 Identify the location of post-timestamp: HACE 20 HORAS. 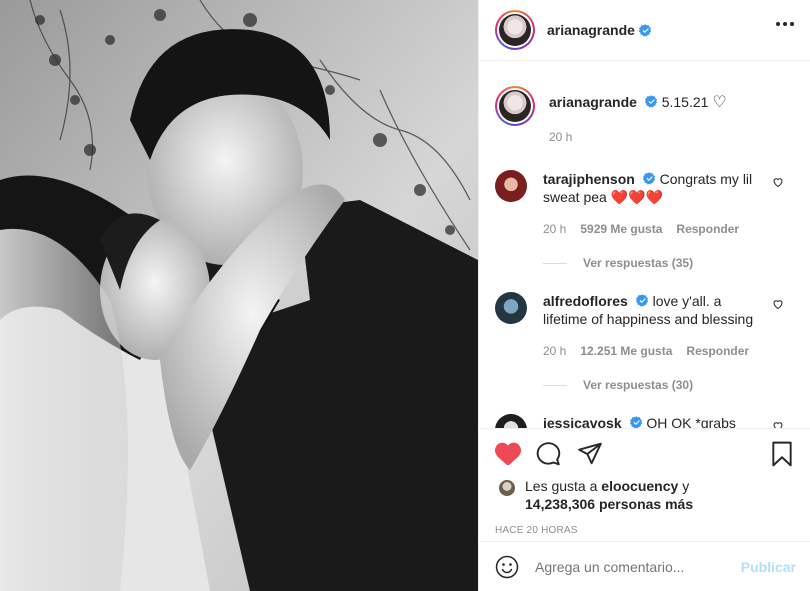
(644, 530).